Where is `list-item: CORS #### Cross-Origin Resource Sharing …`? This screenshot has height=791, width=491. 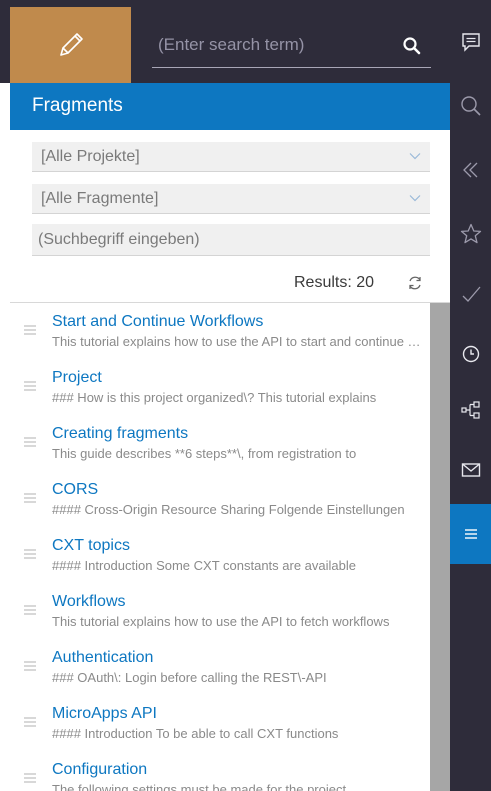 list-item: CORS #### Cross-Origin Resource Sharing … is located at coordinates (220, 505).